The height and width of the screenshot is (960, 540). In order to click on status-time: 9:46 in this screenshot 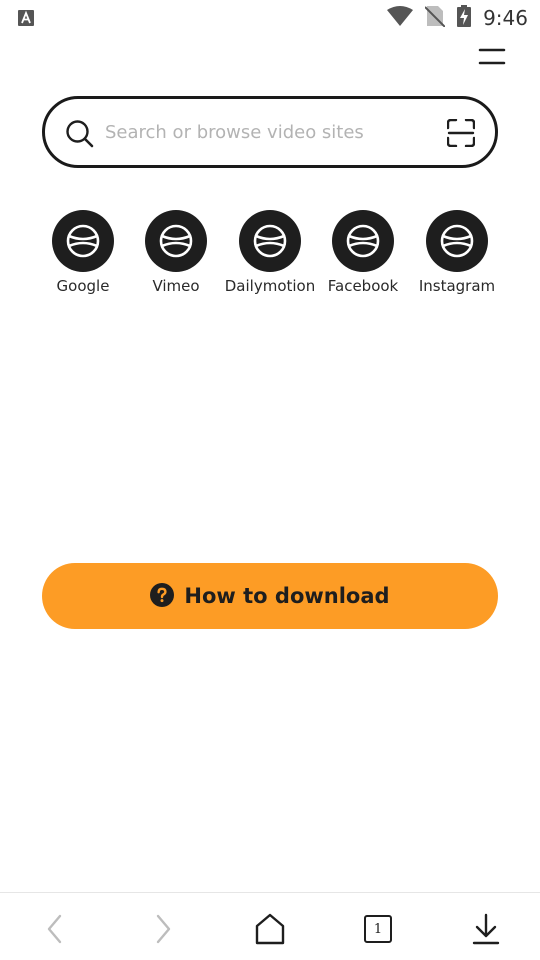, I will do `click(505, 18)`.